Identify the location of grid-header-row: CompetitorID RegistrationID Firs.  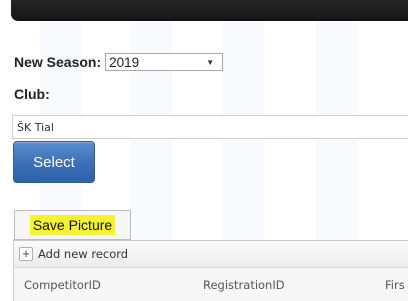
(211, 284).